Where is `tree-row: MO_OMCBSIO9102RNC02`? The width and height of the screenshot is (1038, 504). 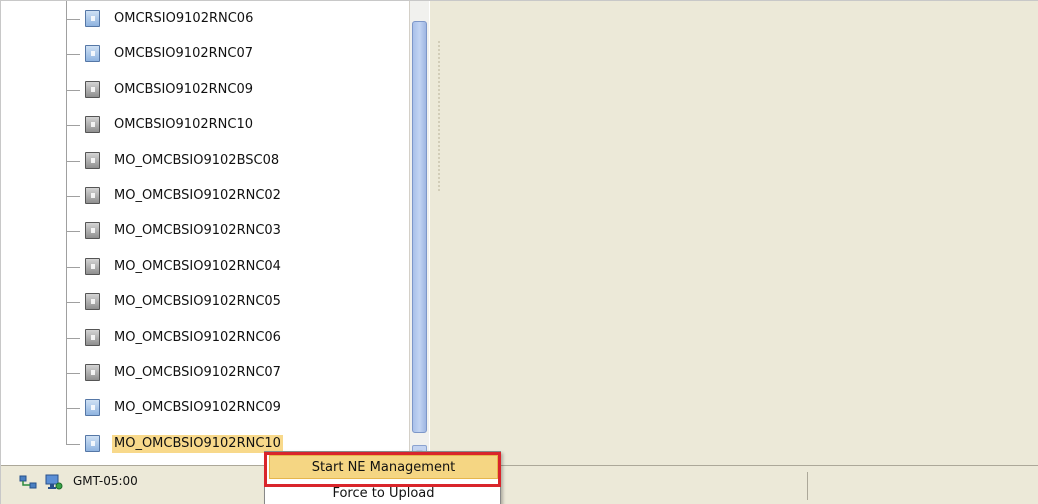 tree-row: MO_OMCBSIO9102RNC02 is located at coordinates (209, 190).